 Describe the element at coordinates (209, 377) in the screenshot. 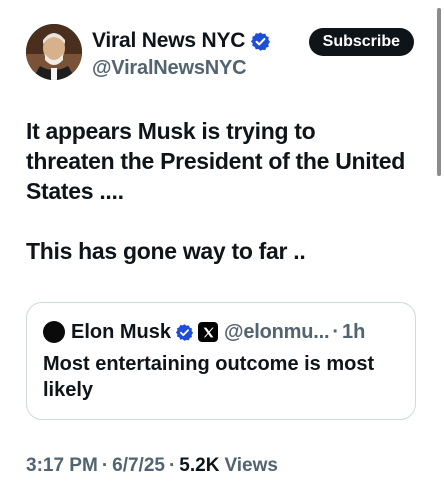

I see `quoted-tweet-text: Most entertaining outcome is most likely` at that location.